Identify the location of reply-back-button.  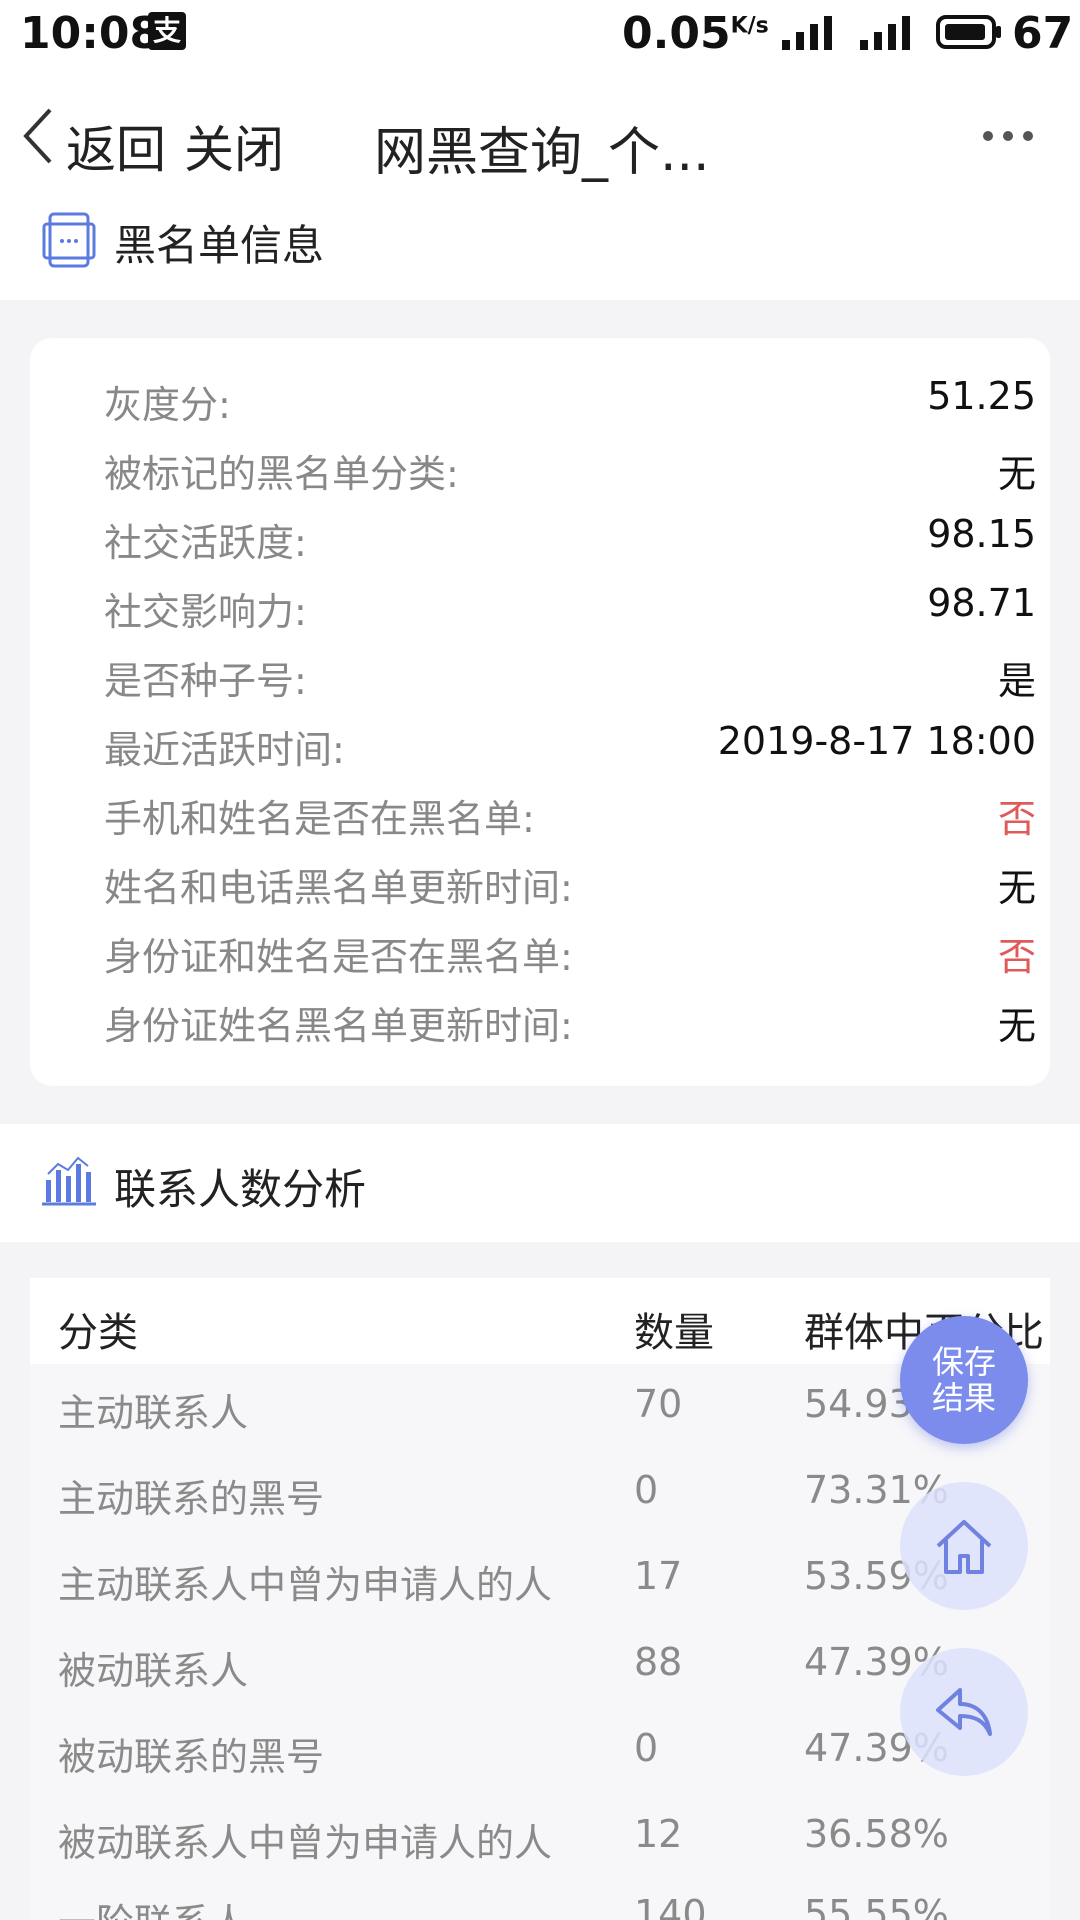
(964, 1712).